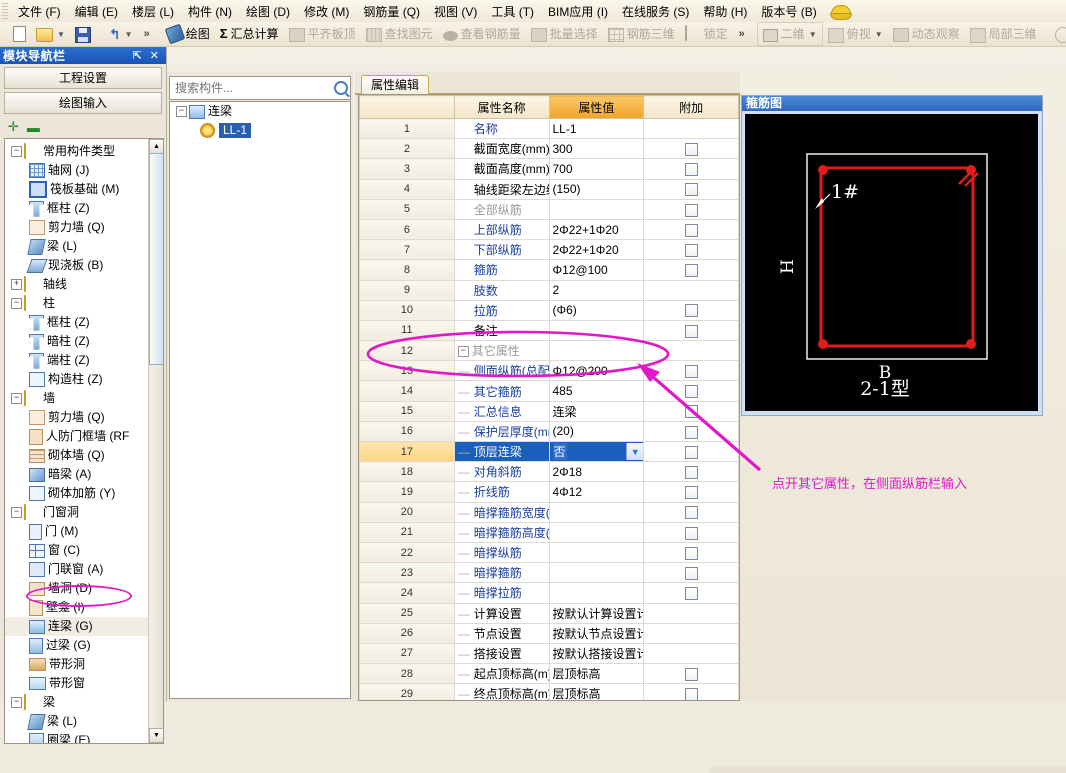 The image size is (1066, 773). Describe the element at coordinates (926, 34) in the screenshot. I see `orbit-button: 动态观察` at that location.